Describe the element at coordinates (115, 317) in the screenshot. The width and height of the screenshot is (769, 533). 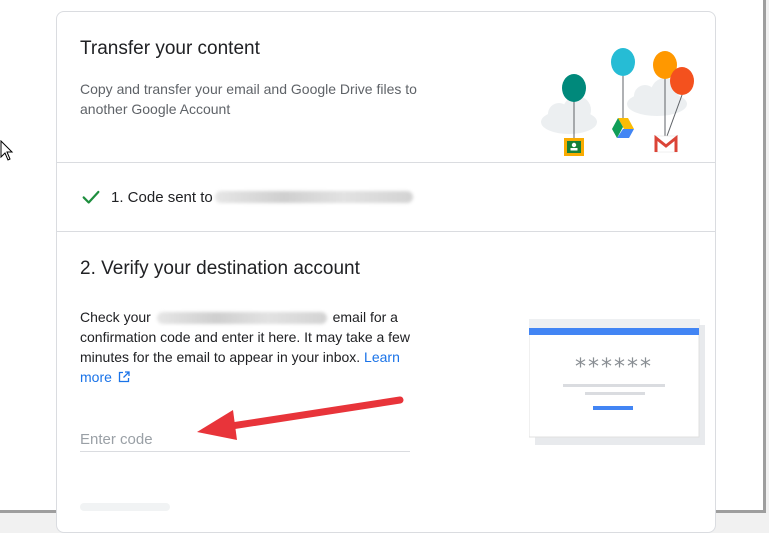
I see `instructions-prefix: Check your` at that location.